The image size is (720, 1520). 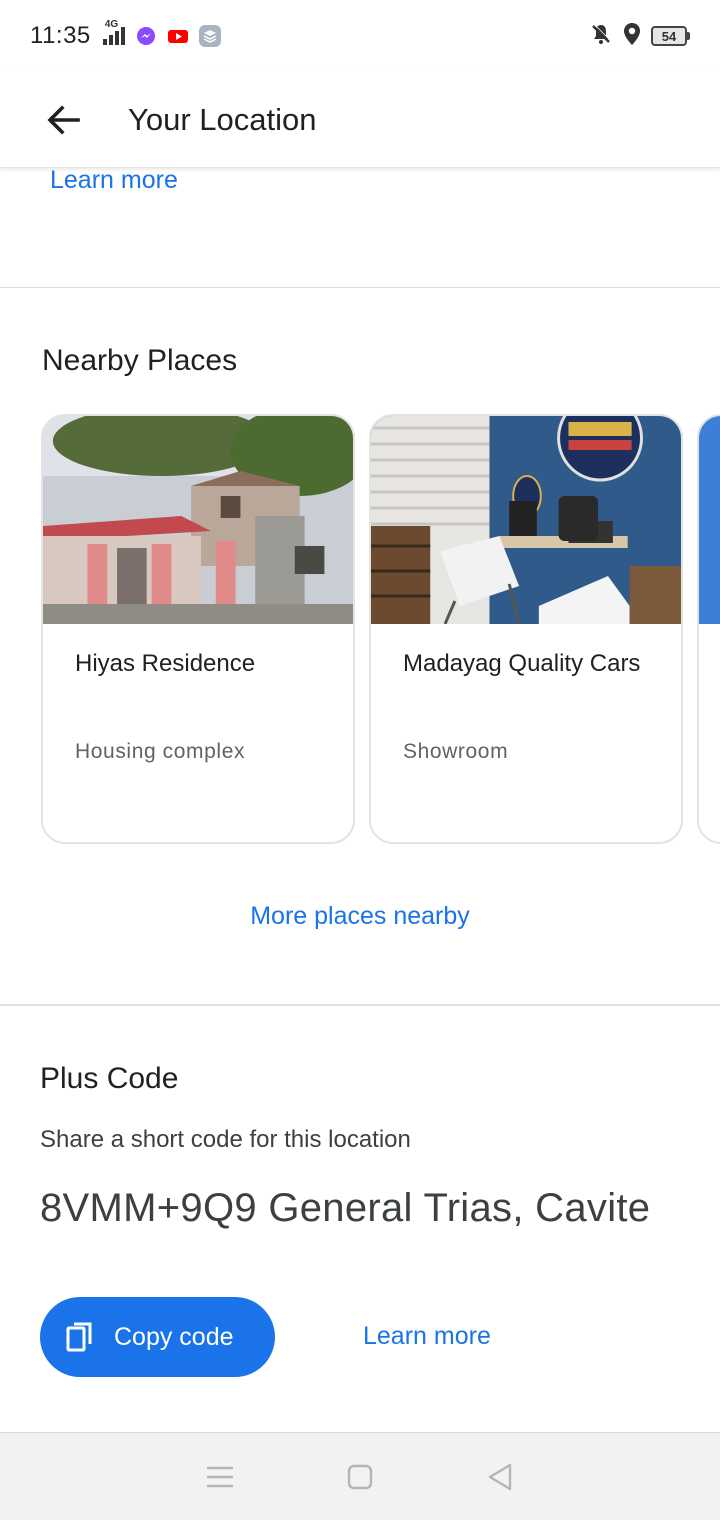 I want to click on back-triangle-icon, so click(x=500, y=1476).